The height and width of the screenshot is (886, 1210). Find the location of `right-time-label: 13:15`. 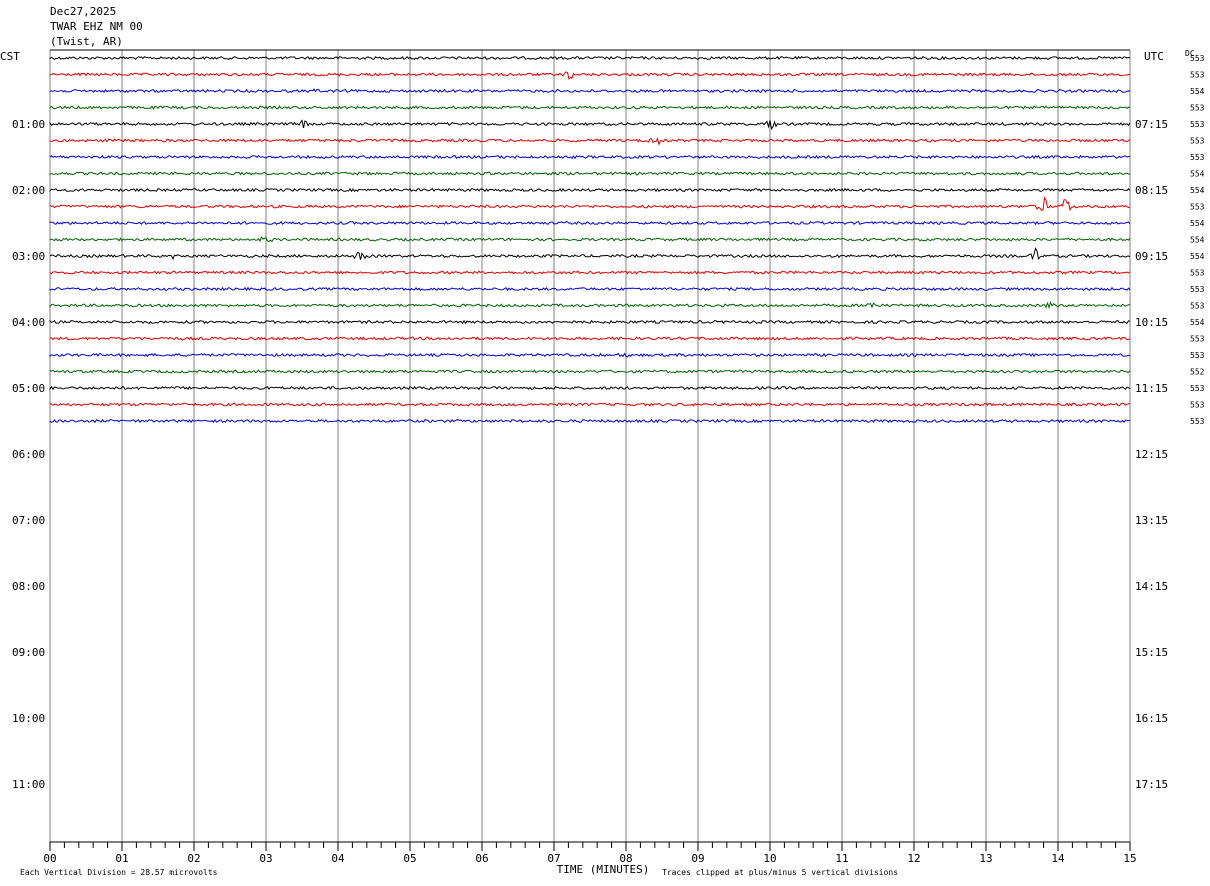

right-time-label: 13:15 is located at coordinates (1151, 520).